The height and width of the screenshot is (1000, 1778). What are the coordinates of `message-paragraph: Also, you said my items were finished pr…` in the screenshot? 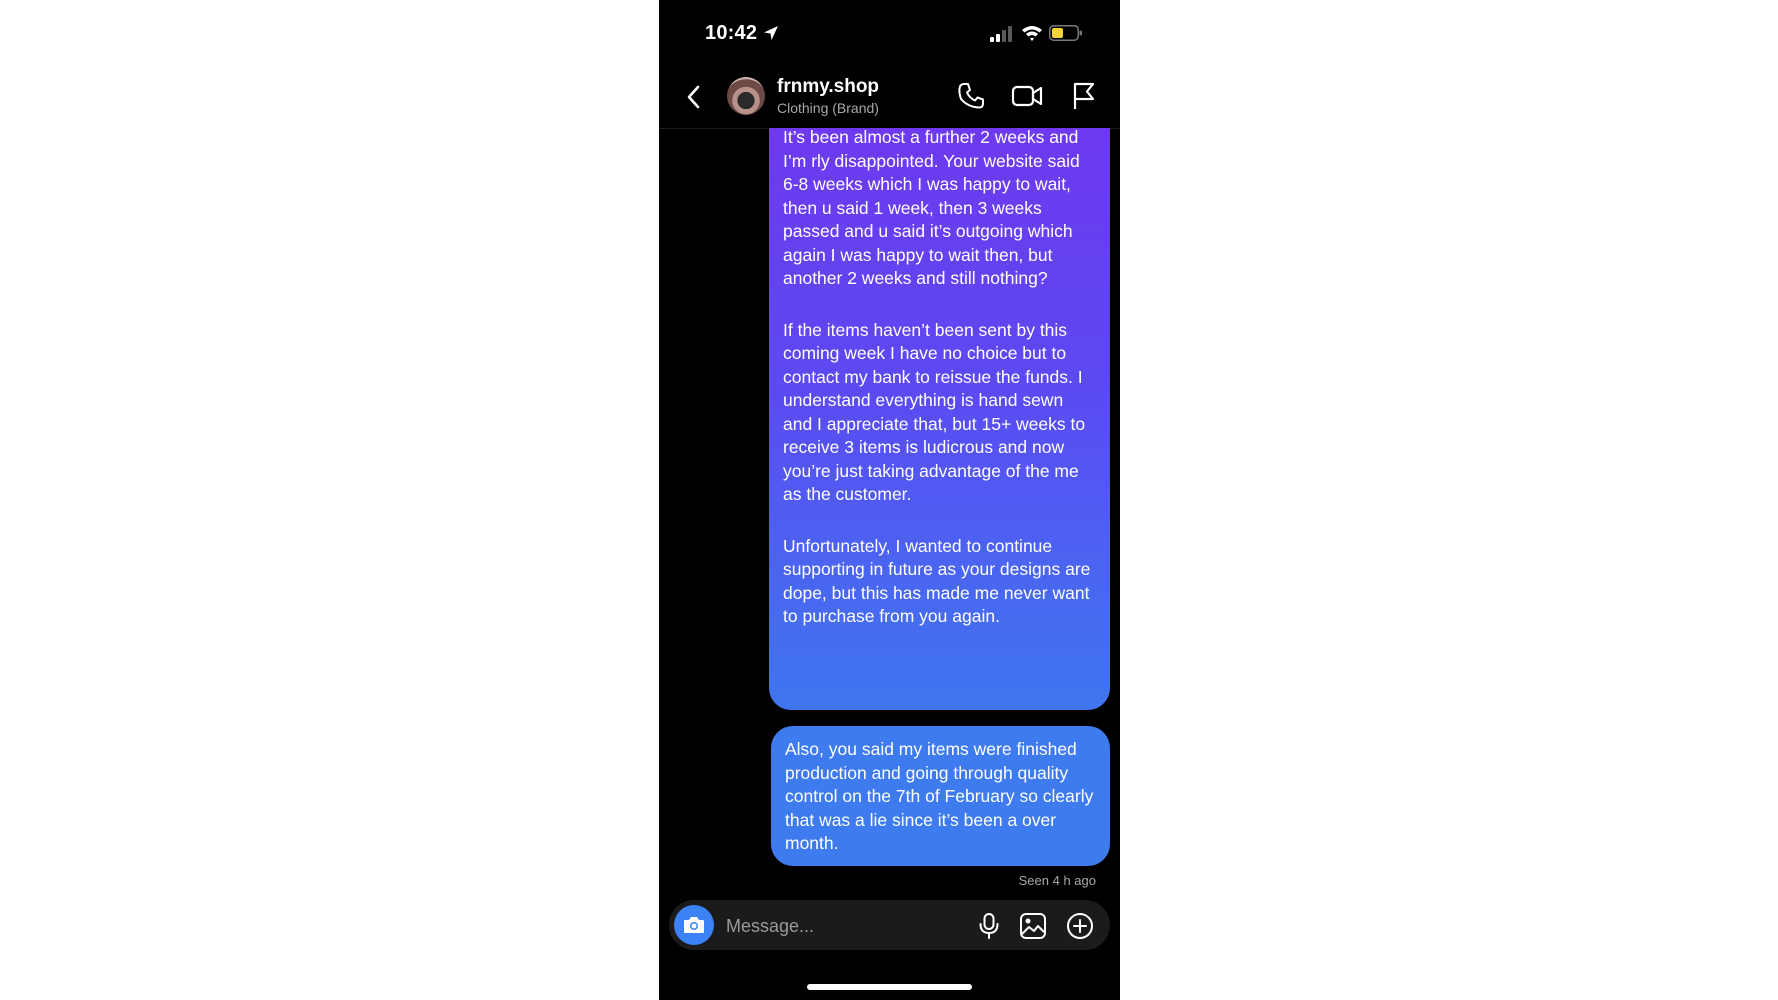 It's located at (939, 796).